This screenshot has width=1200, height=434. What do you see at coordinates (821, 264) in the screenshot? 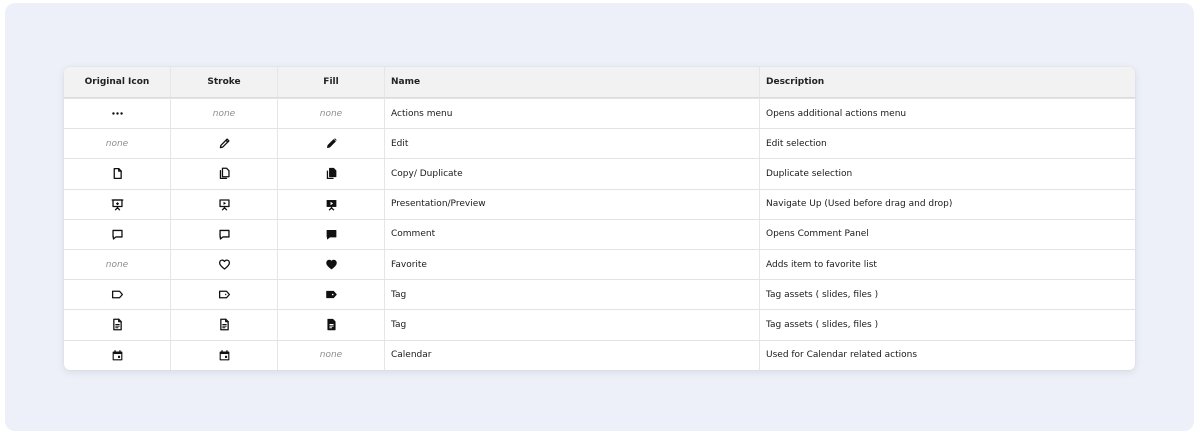
I see `description-cell: Adds item to favorite list` at bounding box center [821, 264].